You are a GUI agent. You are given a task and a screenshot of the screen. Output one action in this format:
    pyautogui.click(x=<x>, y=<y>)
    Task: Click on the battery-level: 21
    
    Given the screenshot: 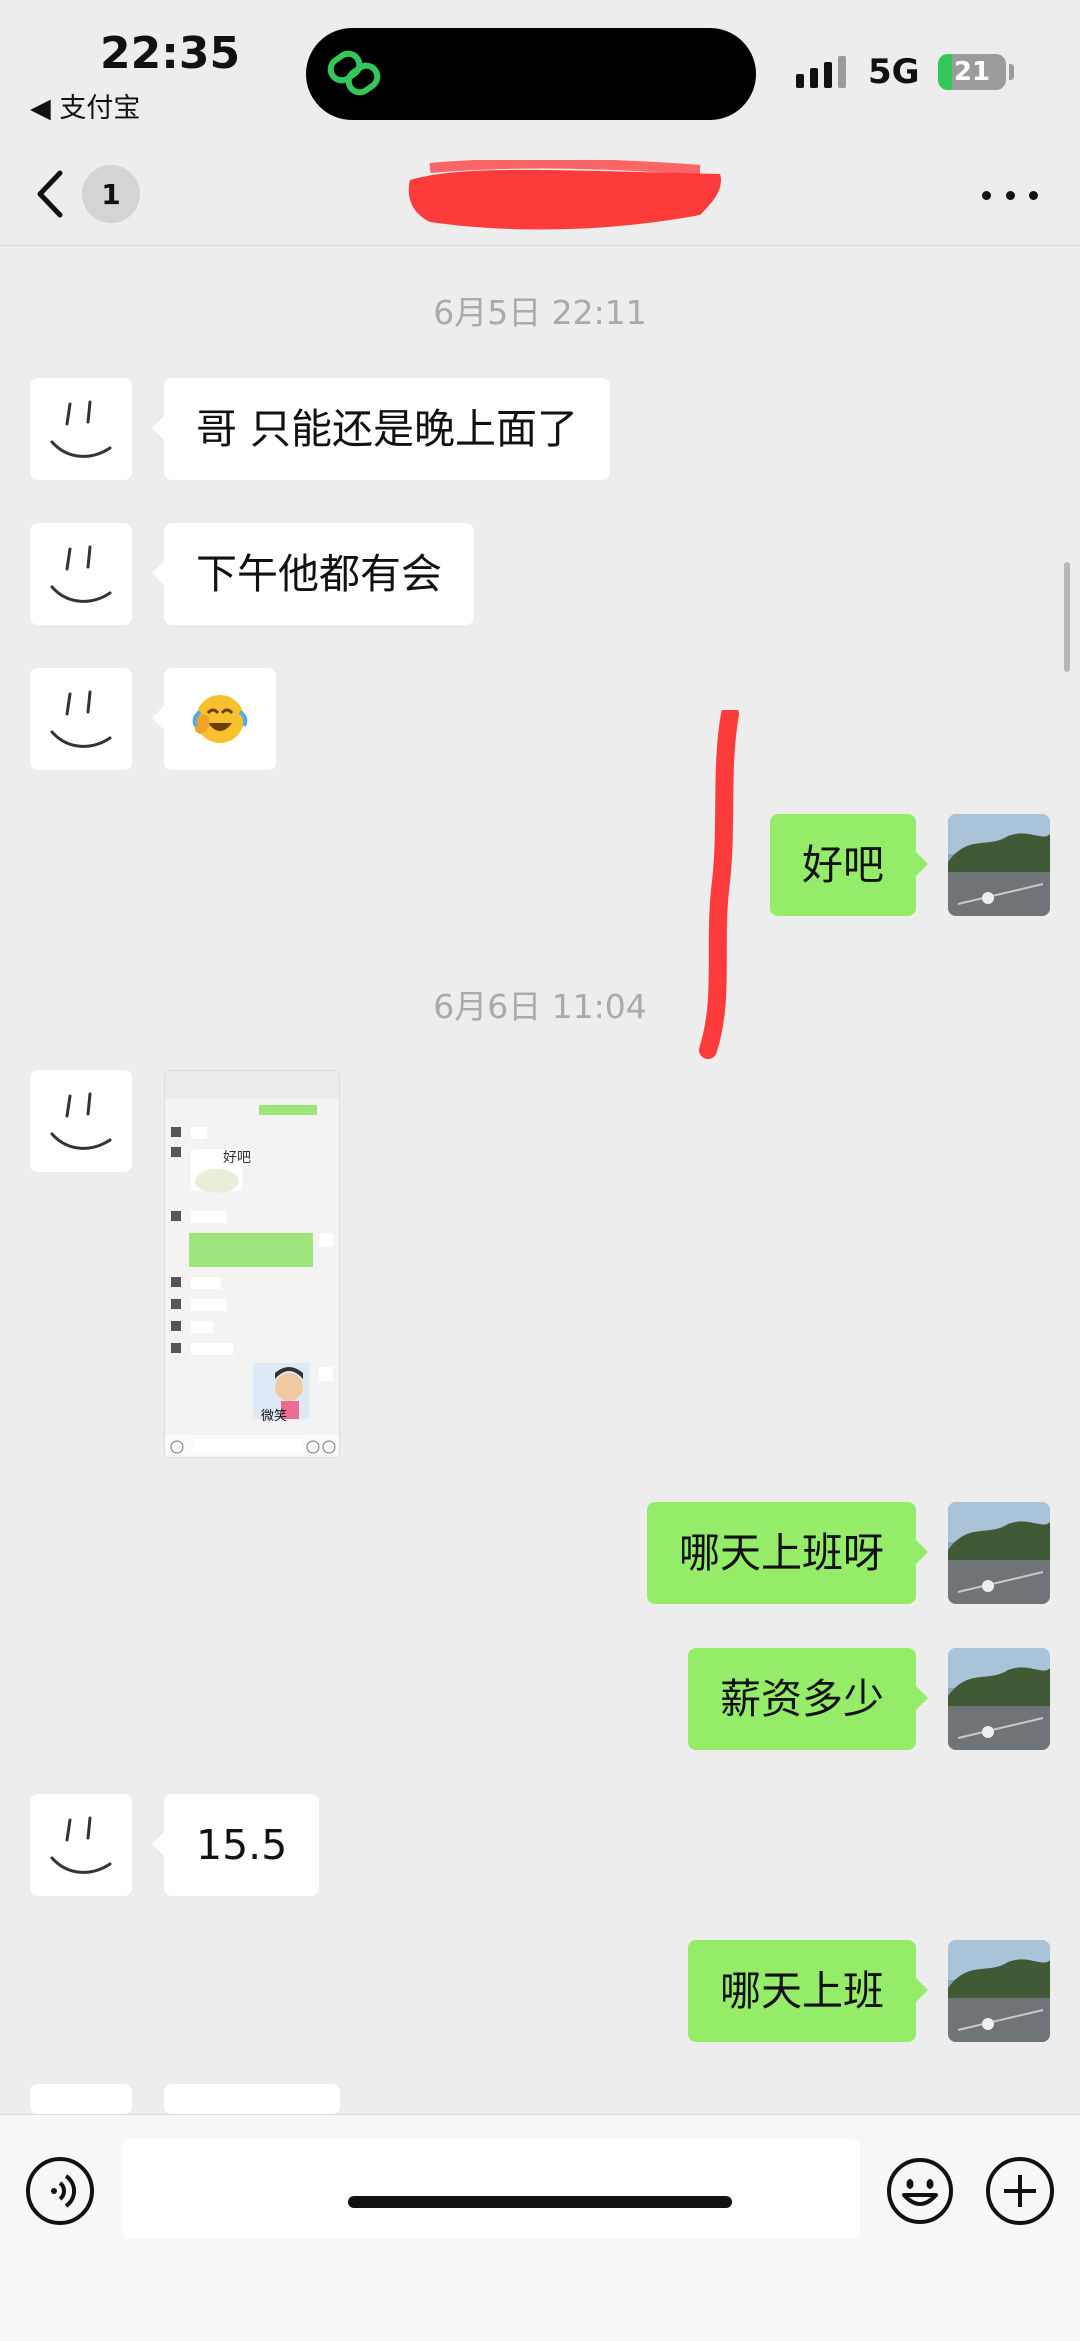 What is the action you would take?
    pyautogui.click(x=972, y=72)
    